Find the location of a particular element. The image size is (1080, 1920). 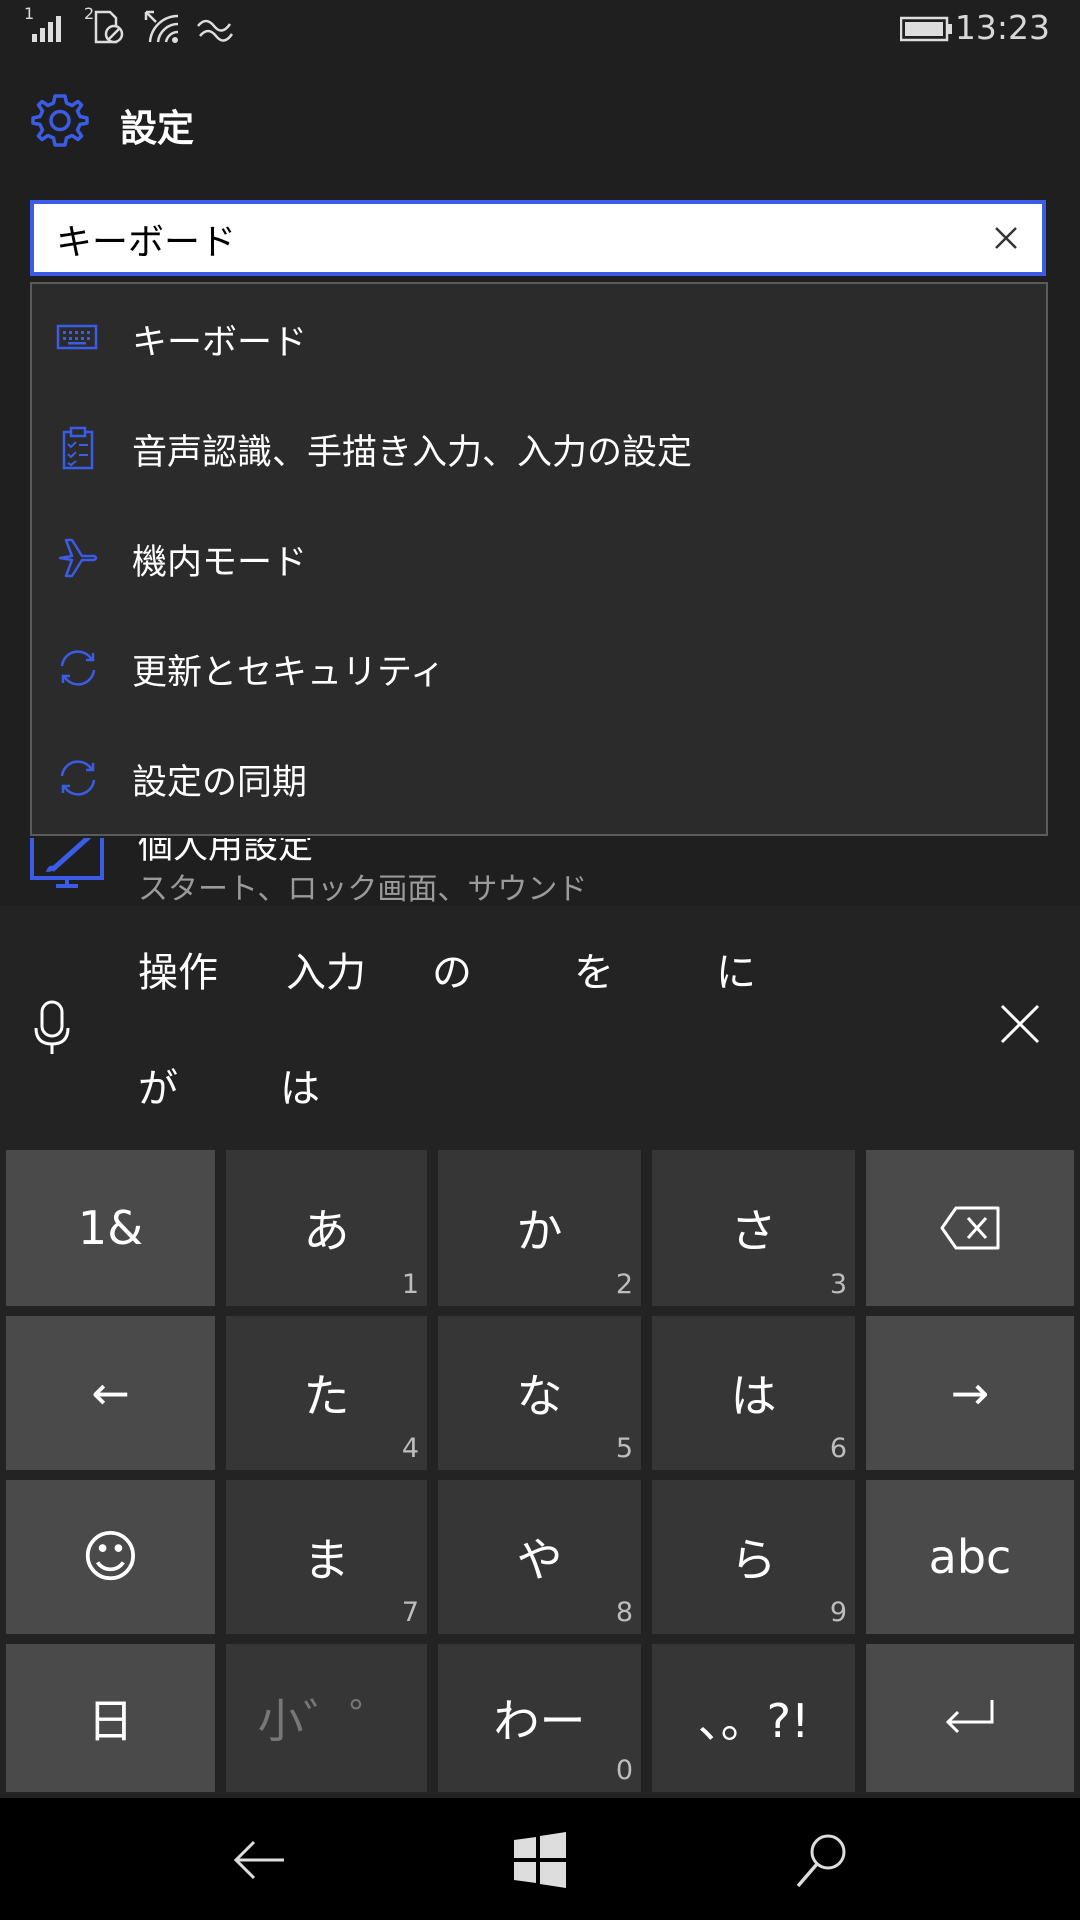

suggestion-label: 更新とセキュリティ is located at coordinates (288, 673).